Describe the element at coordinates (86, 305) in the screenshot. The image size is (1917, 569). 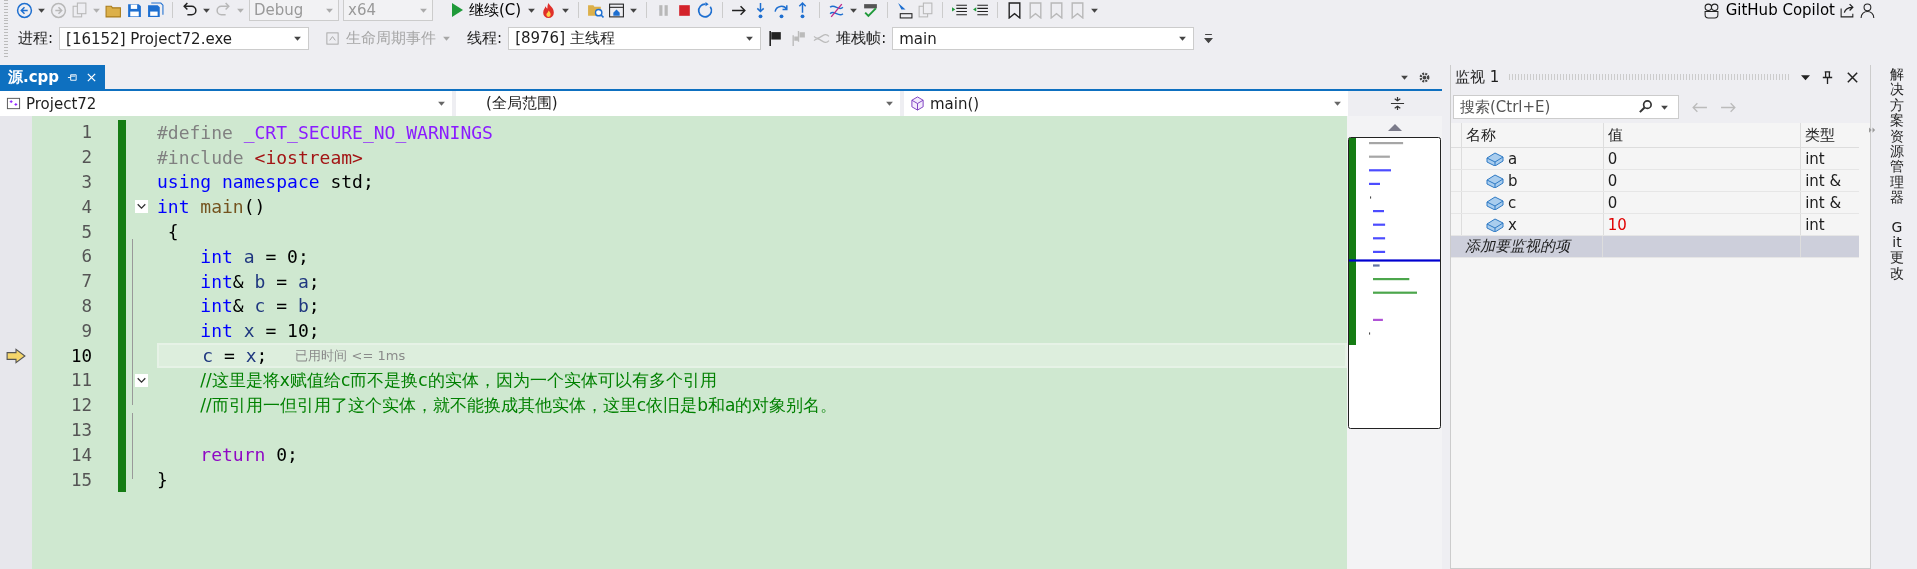
I see `line-number: 8` at that location.